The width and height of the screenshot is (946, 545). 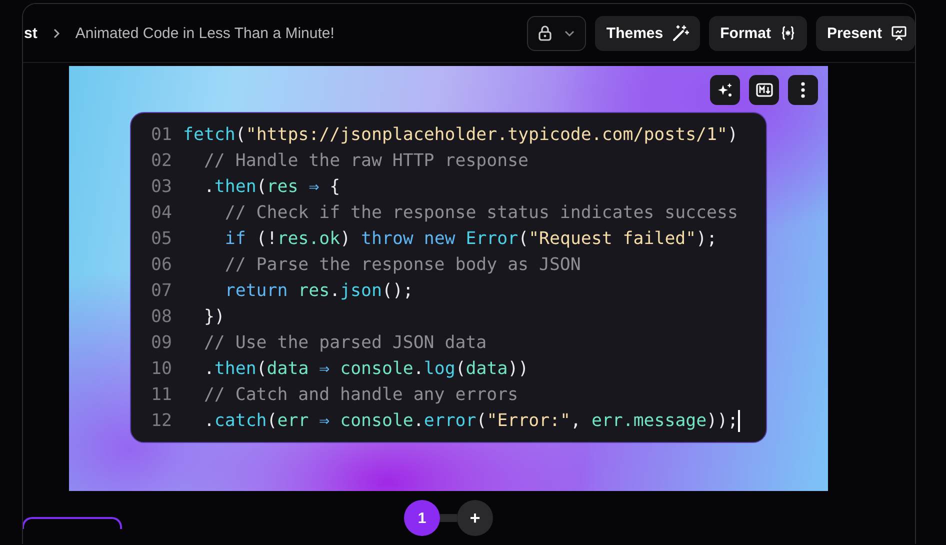 What do you see at coordinates (788, 33) in the screenshot?
I see `braces-icon` at bounding box center [788, 33].